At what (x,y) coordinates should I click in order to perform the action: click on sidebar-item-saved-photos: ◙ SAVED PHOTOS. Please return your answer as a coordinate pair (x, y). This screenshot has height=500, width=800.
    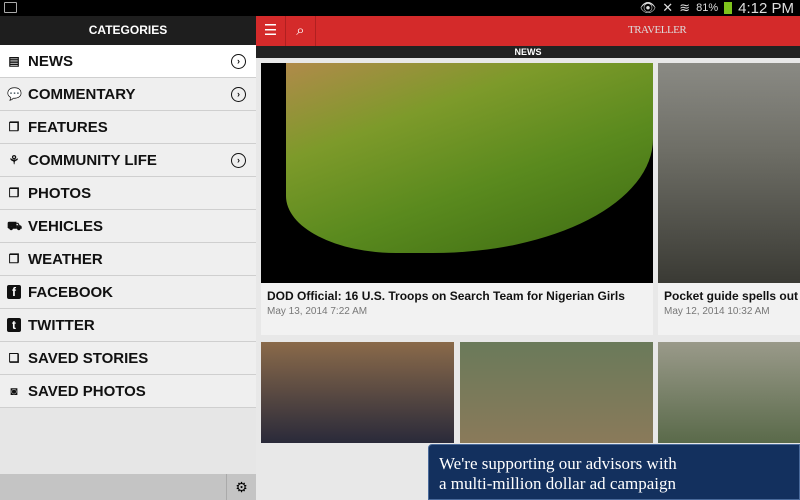
    Looking at the image, I should click on (128, 391).